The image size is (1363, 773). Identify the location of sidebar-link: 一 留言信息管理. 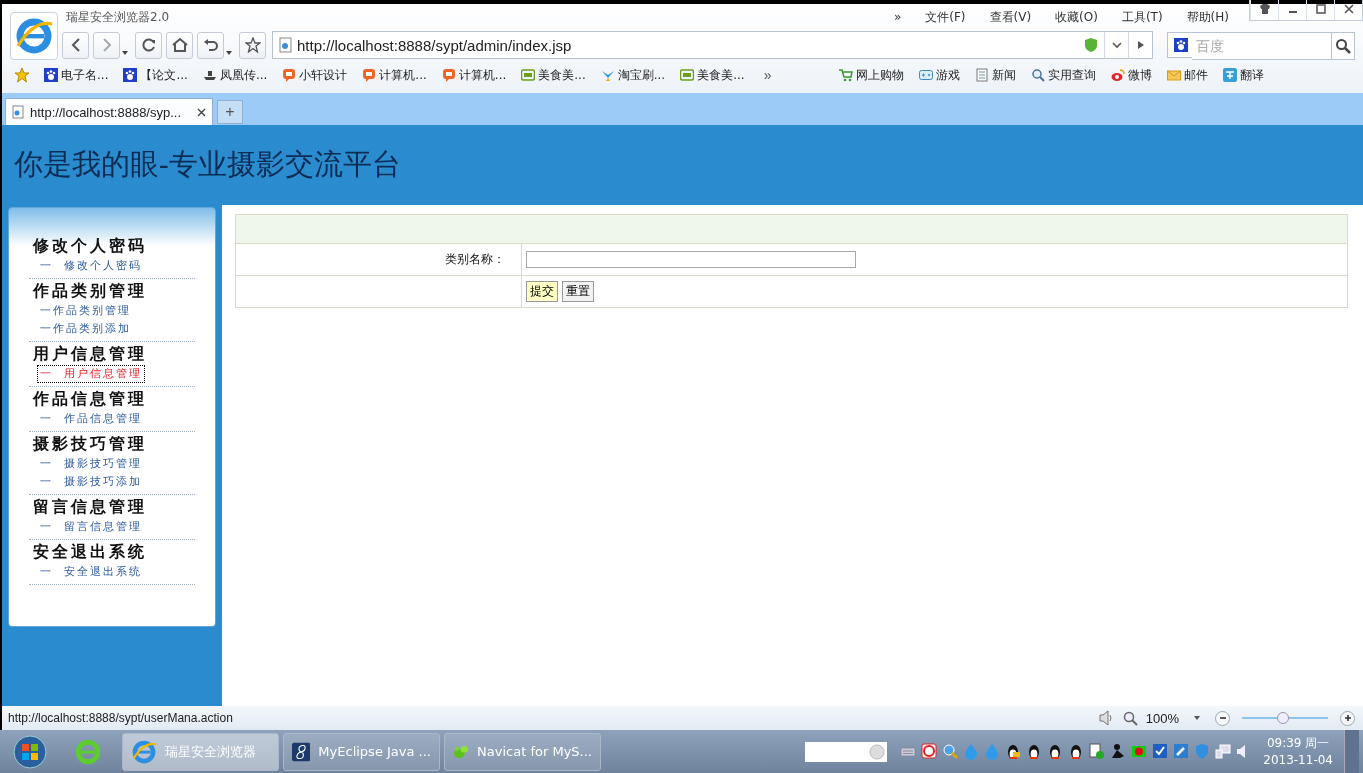
(91, 527).